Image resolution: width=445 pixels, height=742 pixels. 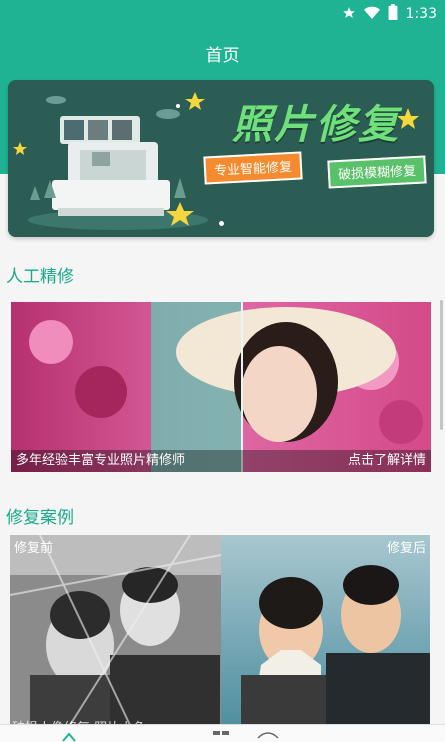 What do you see at coordinates (316, 125) in the screenshot?
I see `banner-title: 照片修复` at bounding box center [316, 125].